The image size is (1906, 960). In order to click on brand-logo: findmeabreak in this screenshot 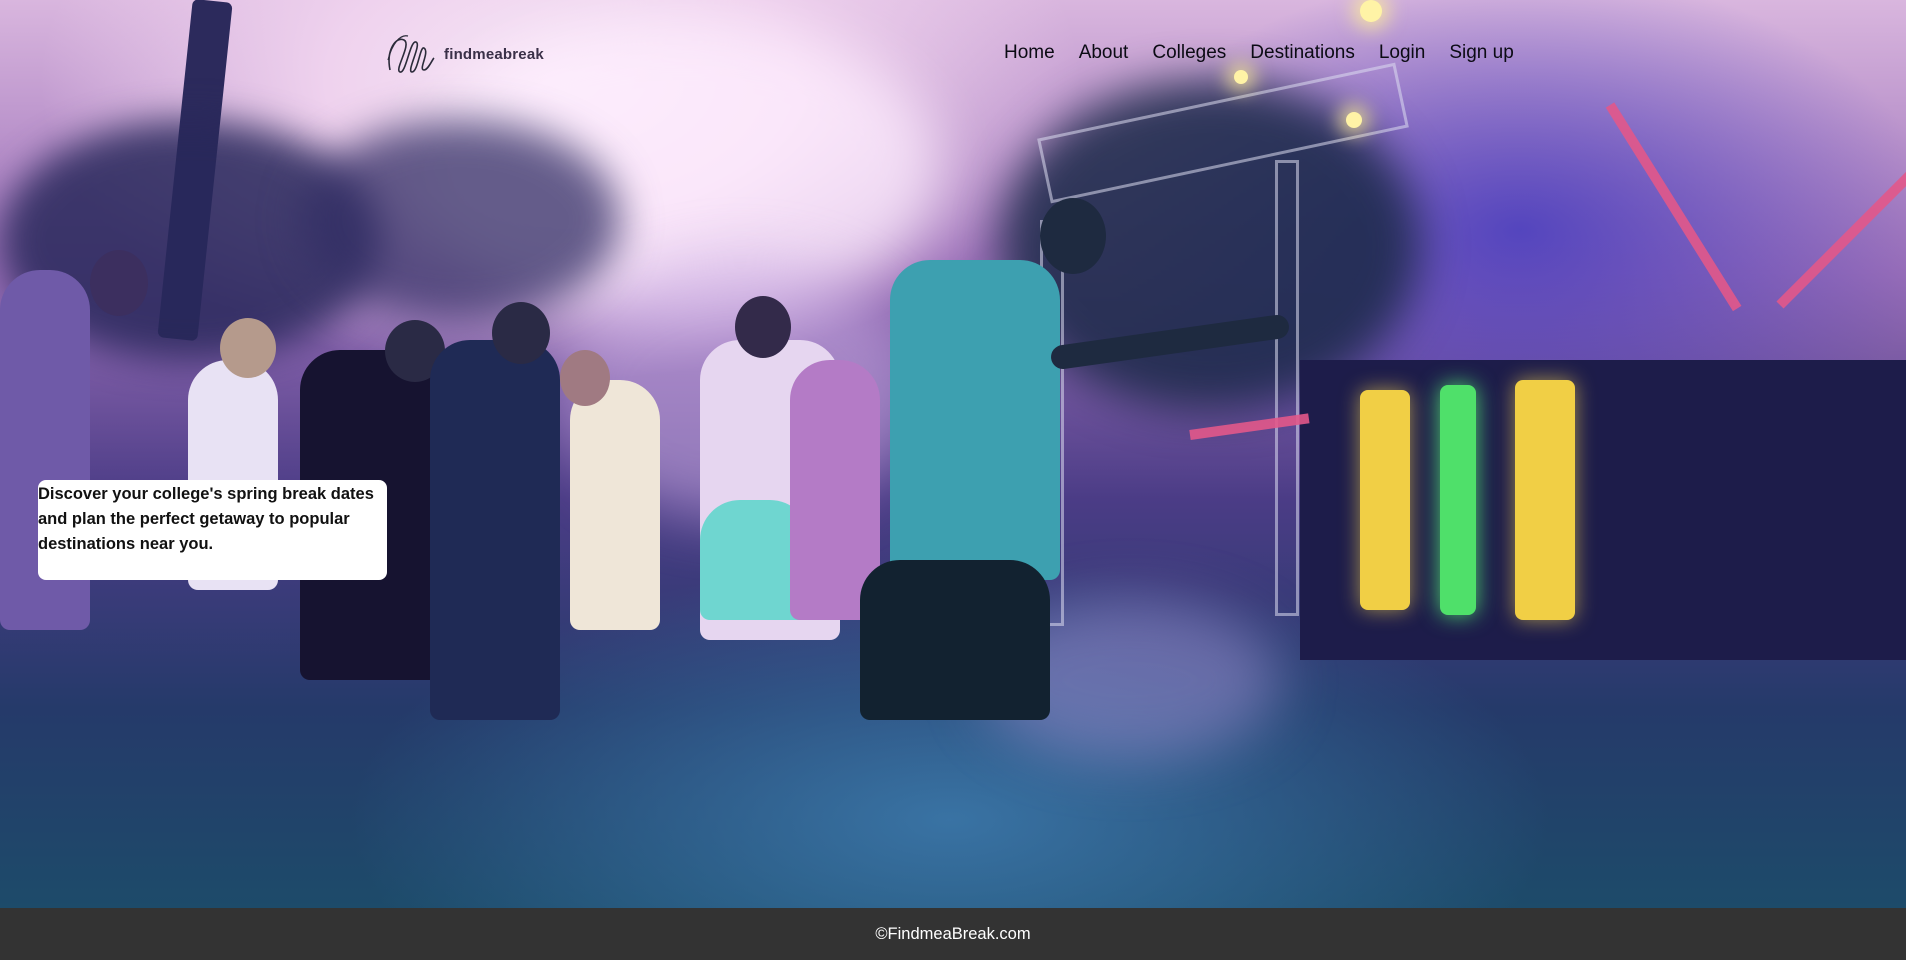, I will do `click(464, 54)`.